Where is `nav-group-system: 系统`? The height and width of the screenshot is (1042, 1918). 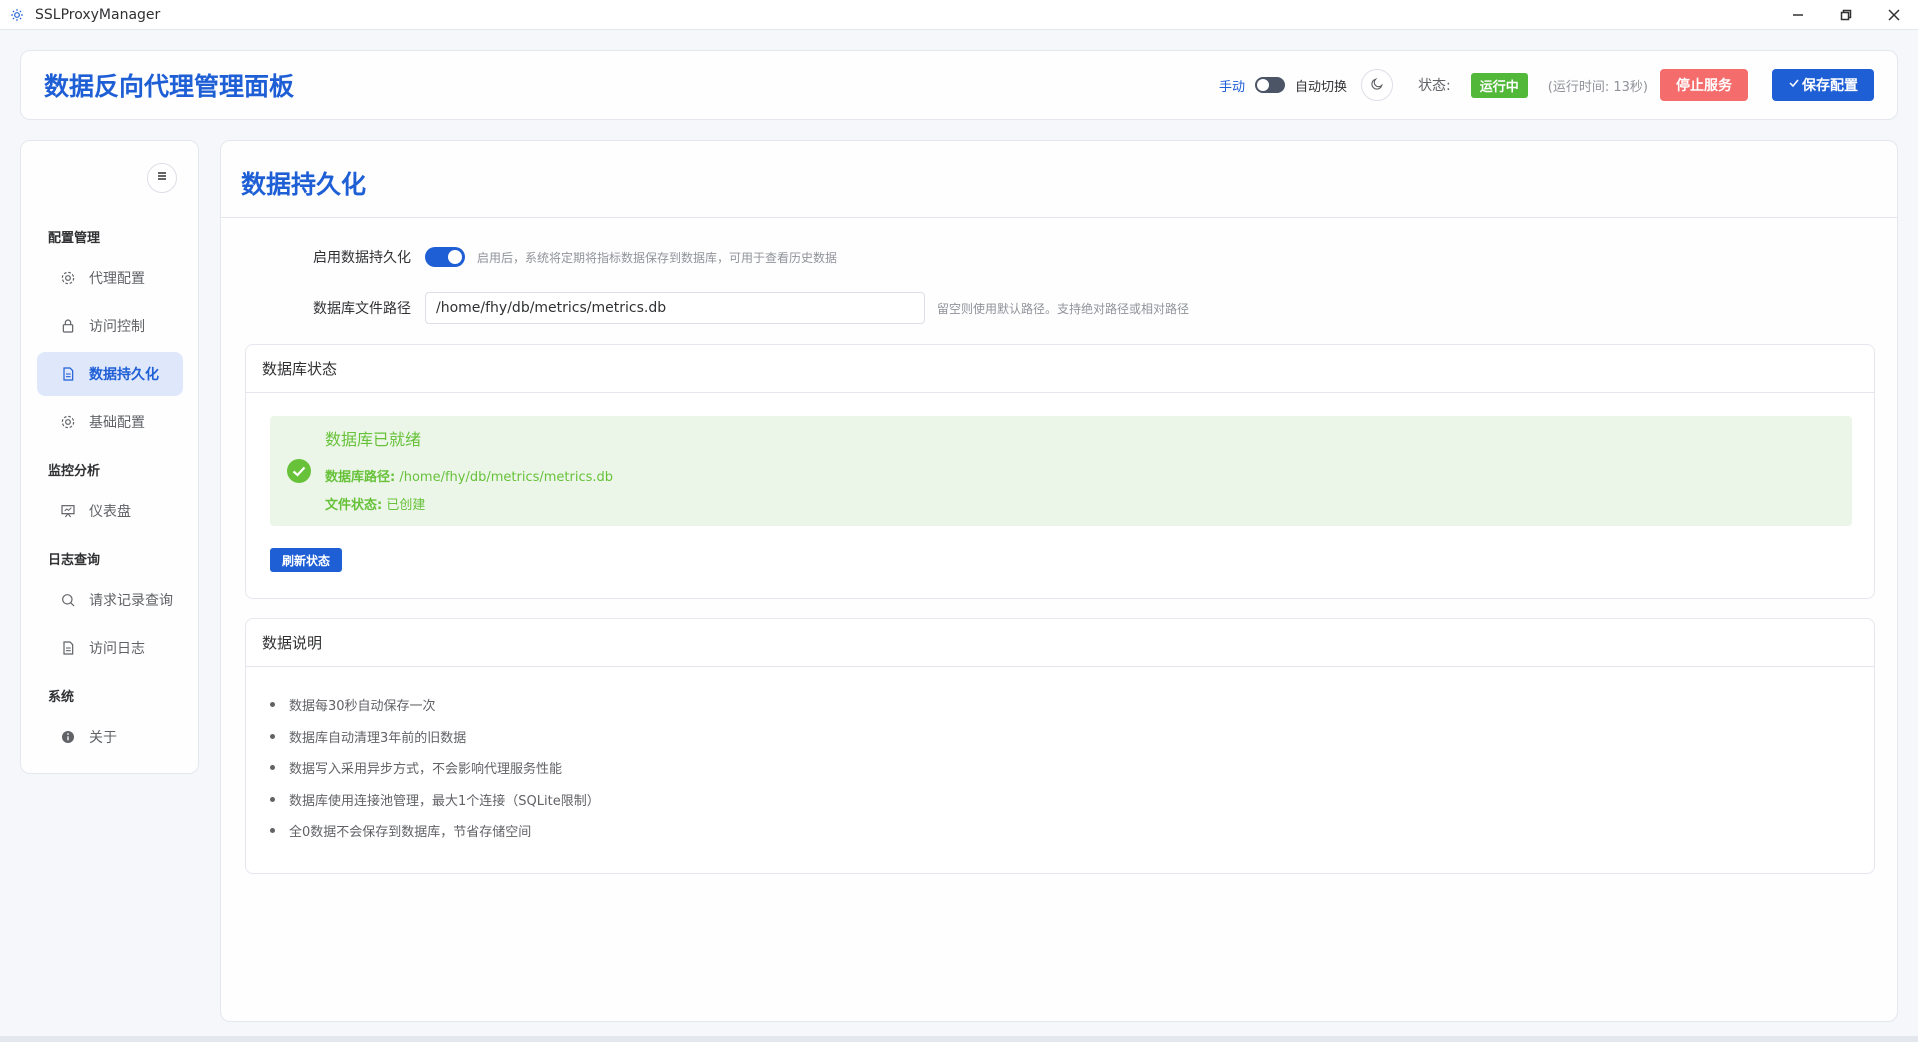
nav-group-system: 系统 is located at coordinates (61, 697).